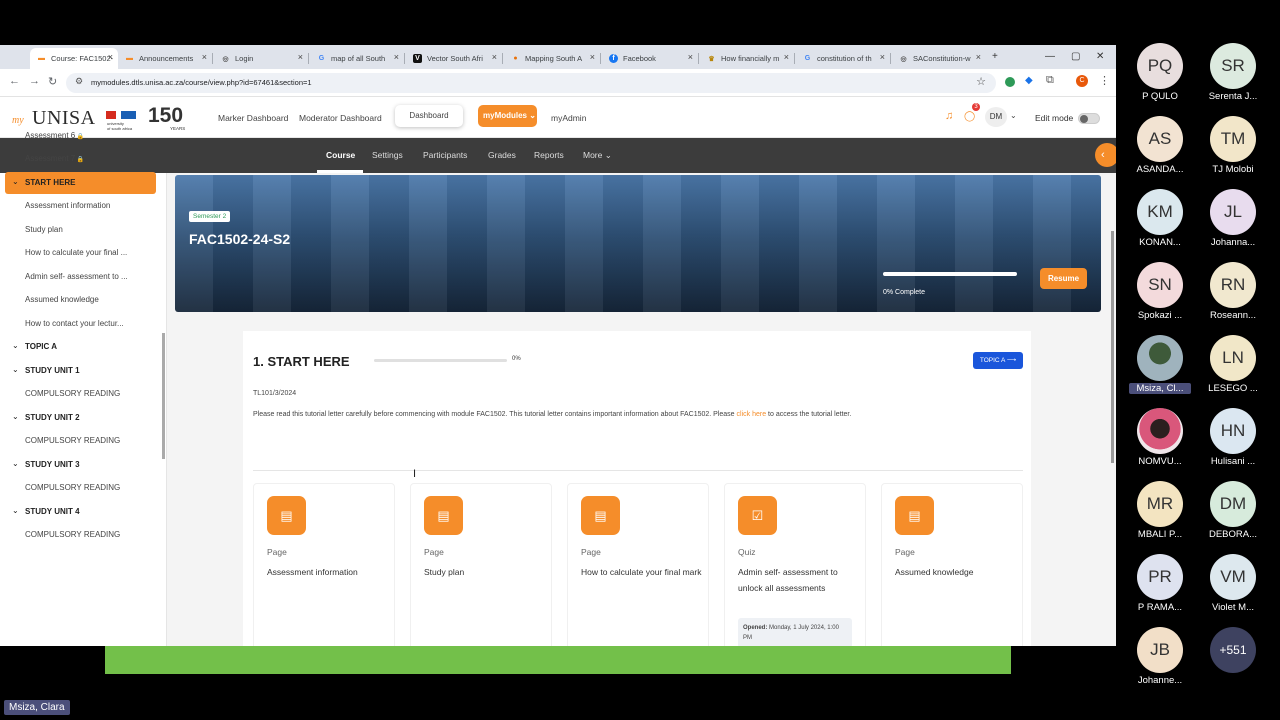 This screenshot has width=1280, height=720. I want to click on extension-green-icon, so click(1010, 82).